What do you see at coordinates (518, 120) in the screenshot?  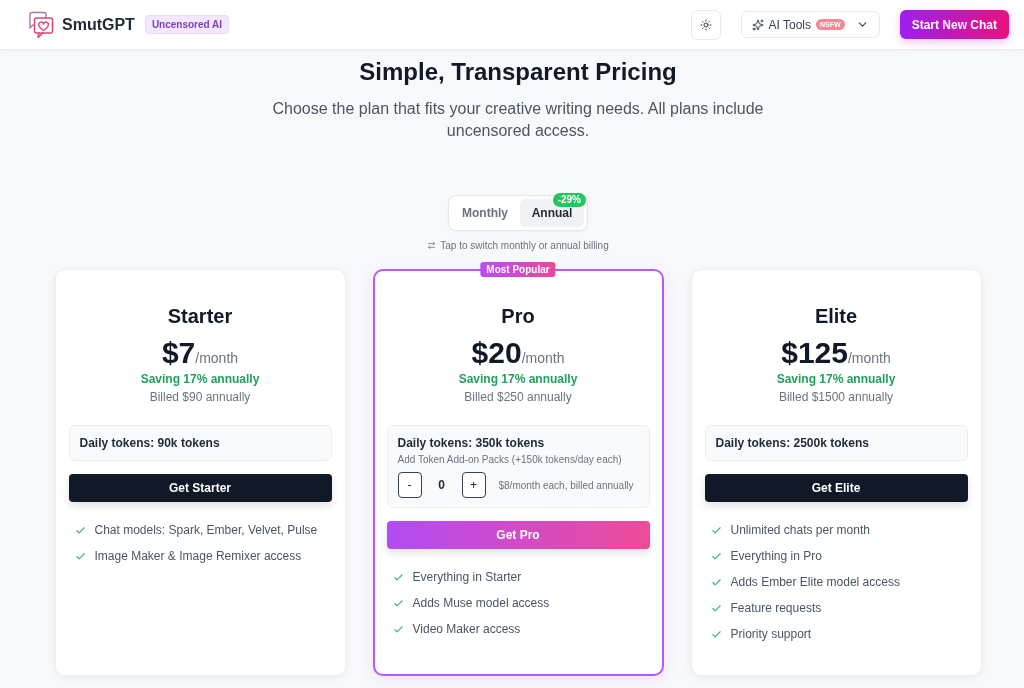 I see `page-subtitle: Choose the plan that fits your creative writing needs. All plans include uncensored access.` at bounding box center [518, 120].